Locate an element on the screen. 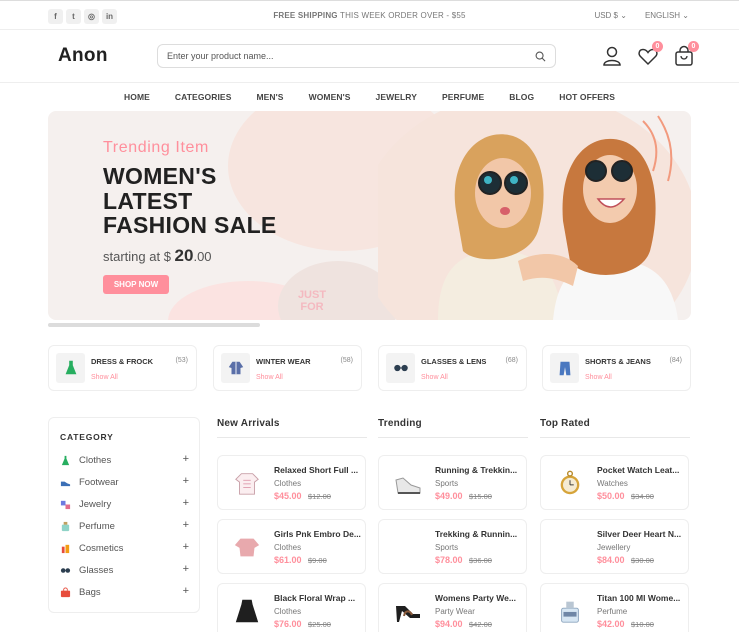 The width and height of the screenshot is (739, 632). user-icon is located at coordinates (612, 56).